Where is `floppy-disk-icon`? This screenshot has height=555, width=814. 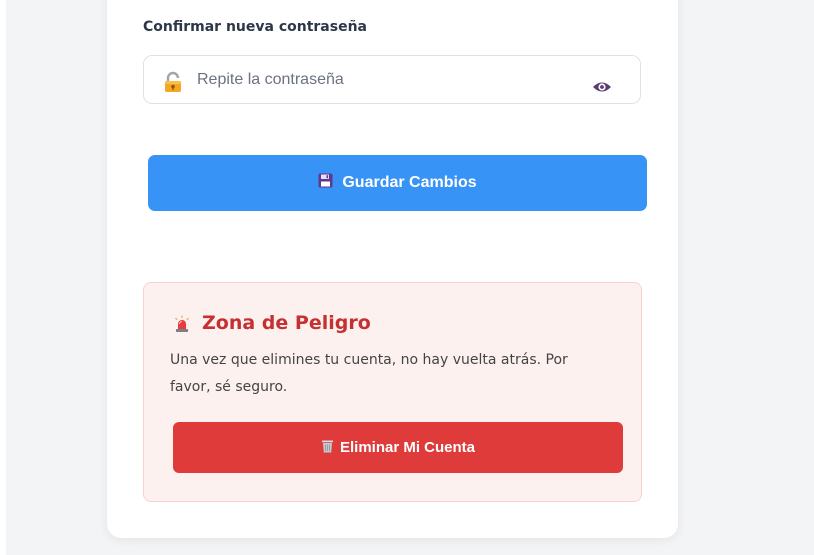 floppy-disk-icon is located at coordinates (325, 183).